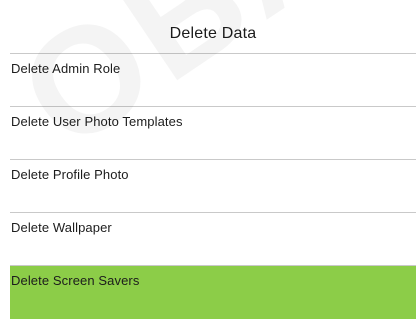  I want to click on menu-item-label: Delete Wallpaper, so click(61, 227).